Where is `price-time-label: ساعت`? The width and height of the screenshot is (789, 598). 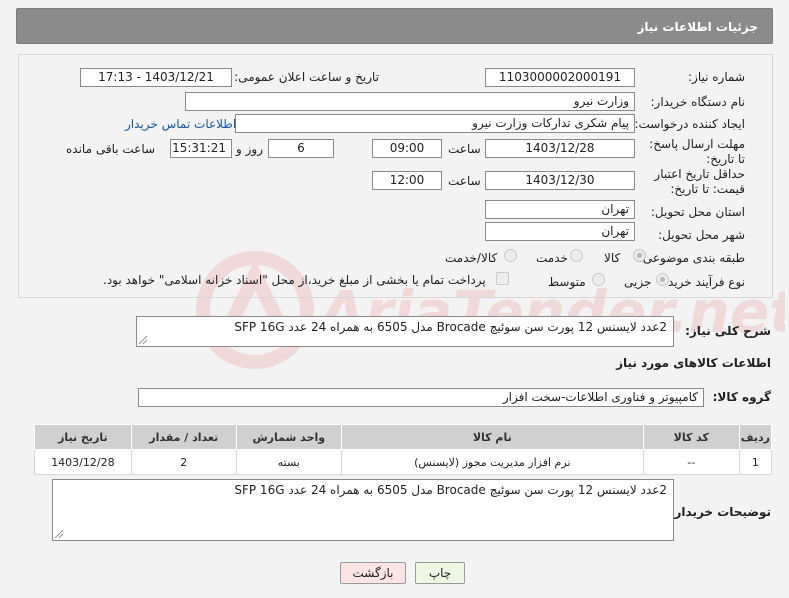
price-time-label: ساعت is located at coordinates (464, 181).